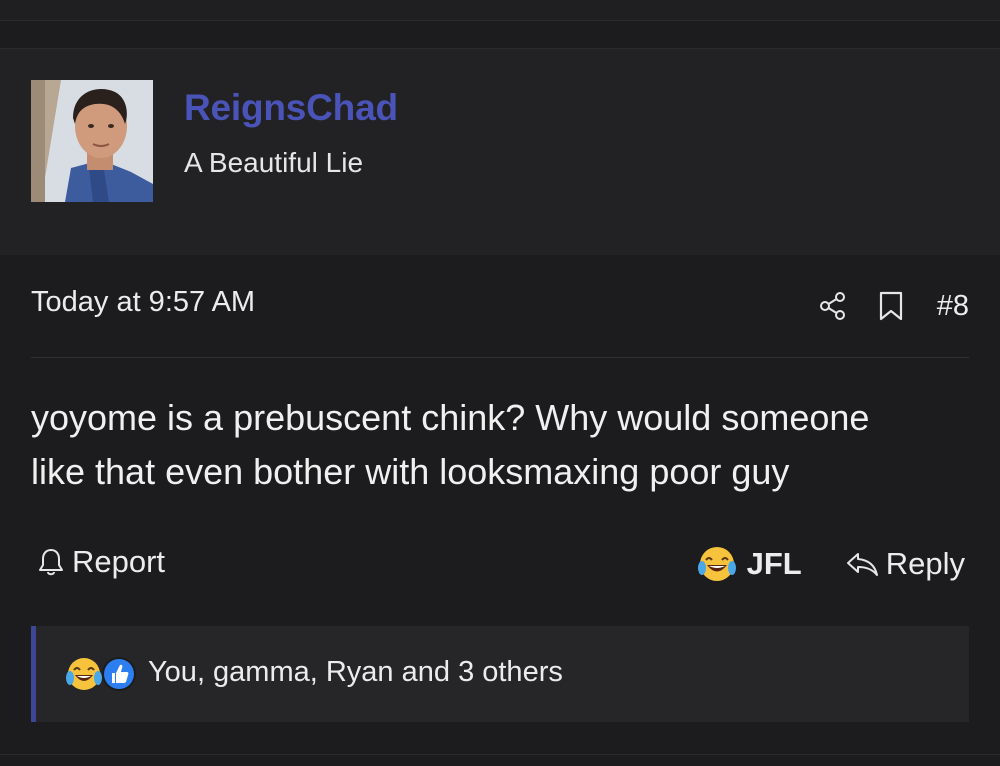 This screenshot has height=766, width=1000. What do you see at coordinates (862, 564) in the screenshot?
I see `reply-arrow-icon` at bounding box center [862, 564].